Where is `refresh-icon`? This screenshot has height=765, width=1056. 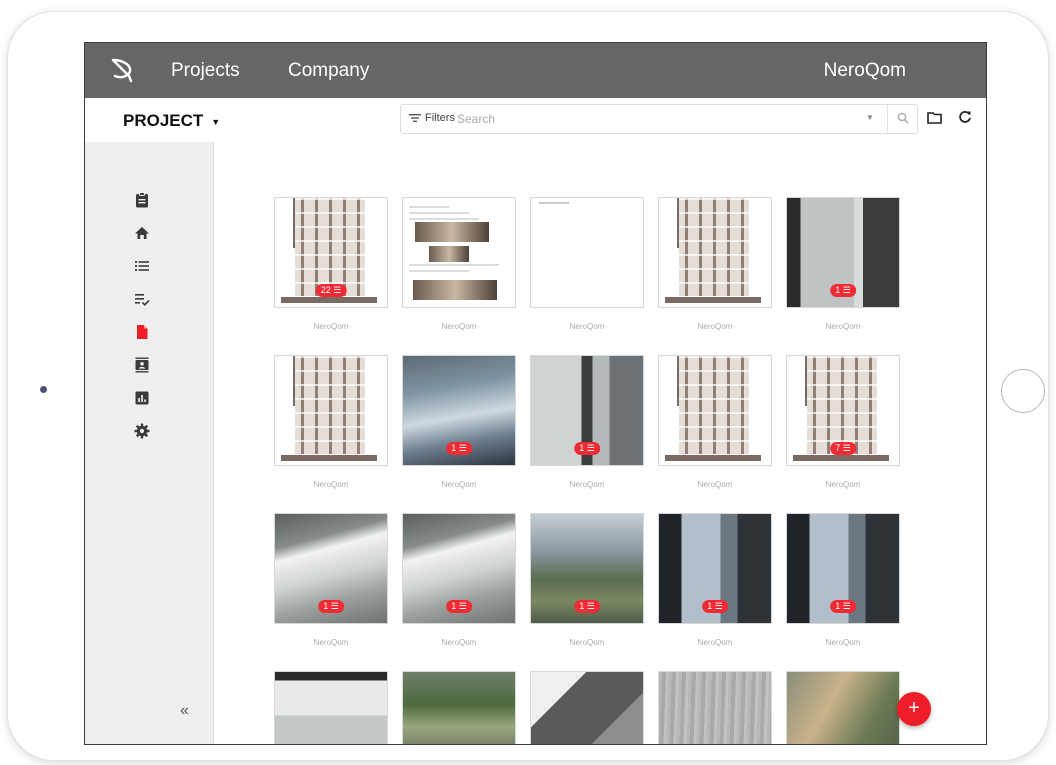 refresh-icon is located at coordinates (965, 117).